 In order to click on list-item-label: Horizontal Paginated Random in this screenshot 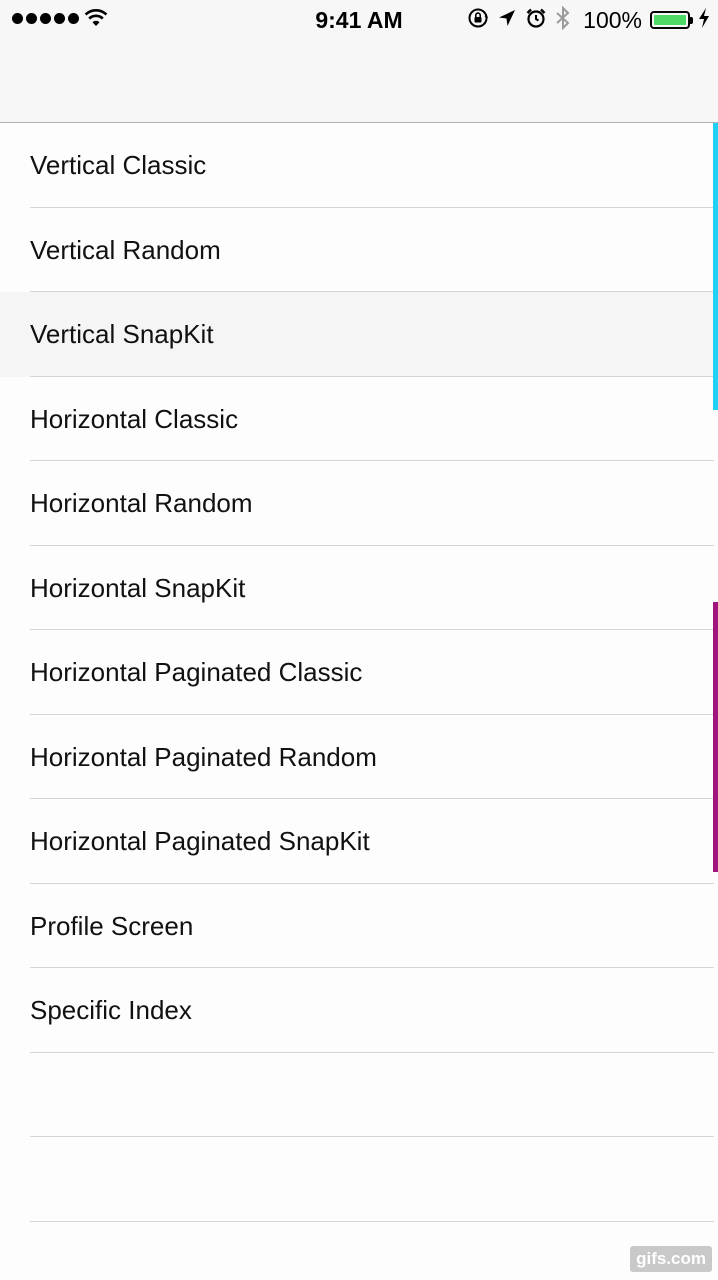, I will do `click(203, 756)`.